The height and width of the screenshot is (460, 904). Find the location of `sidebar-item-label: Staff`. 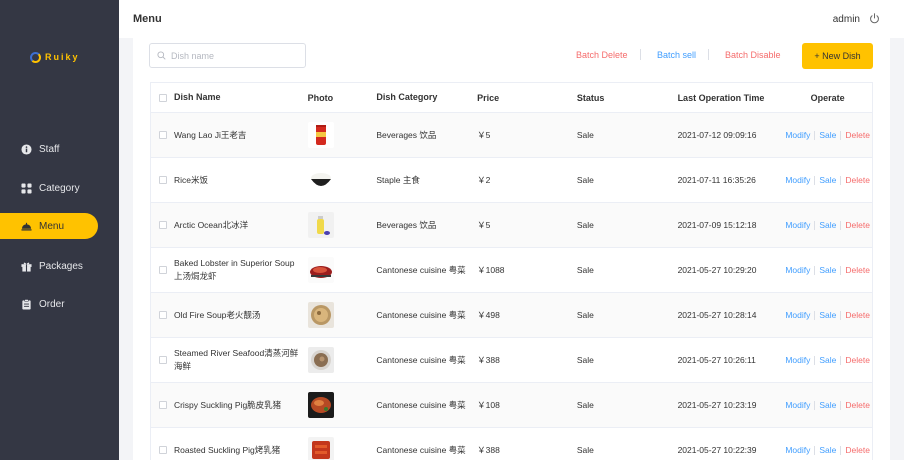

sidebar-item-label: Staff is located at coordinates (49, 149).